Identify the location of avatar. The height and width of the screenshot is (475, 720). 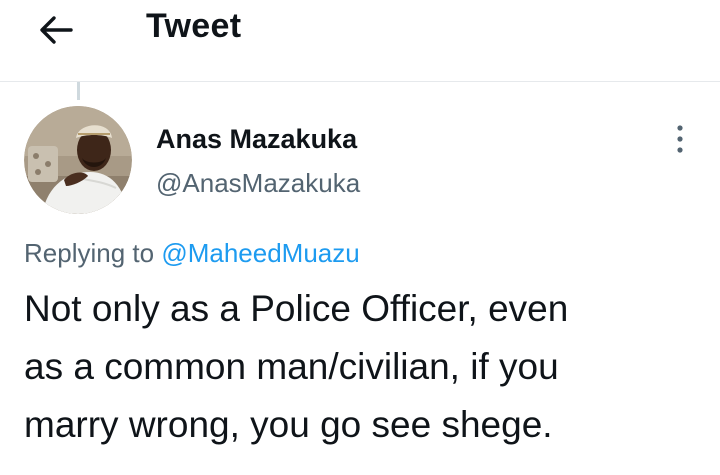
(78, 160).